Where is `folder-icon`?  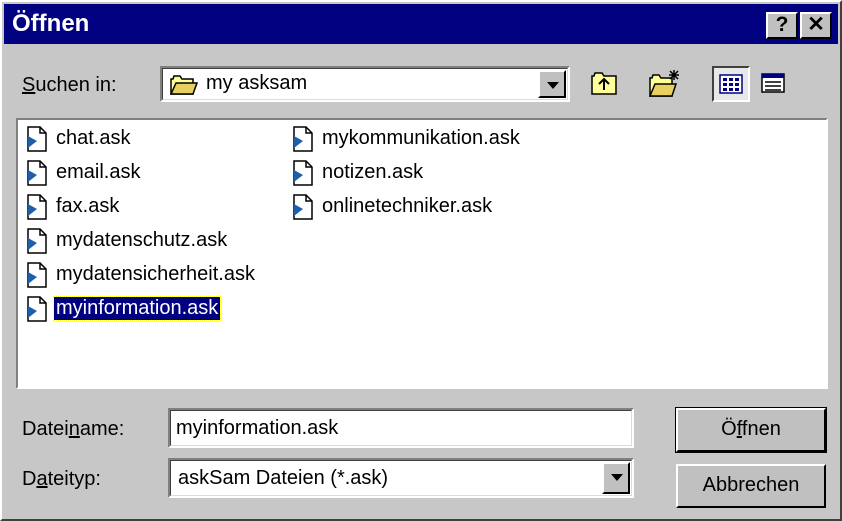 folder-icon is located at coordinates (184, 85).